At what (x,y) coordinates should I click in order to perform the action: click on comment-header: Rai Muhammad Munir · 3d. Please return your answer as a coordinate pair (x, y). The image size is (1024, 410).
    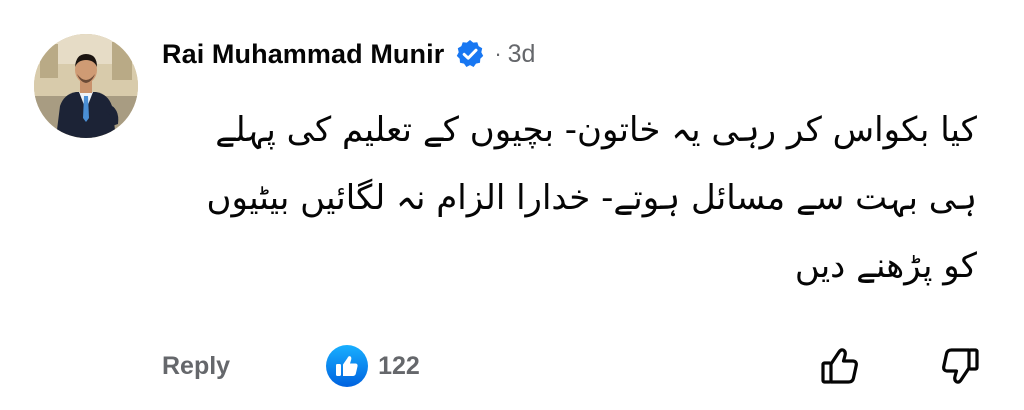
    Looking at the image, I should click on (348, 54).